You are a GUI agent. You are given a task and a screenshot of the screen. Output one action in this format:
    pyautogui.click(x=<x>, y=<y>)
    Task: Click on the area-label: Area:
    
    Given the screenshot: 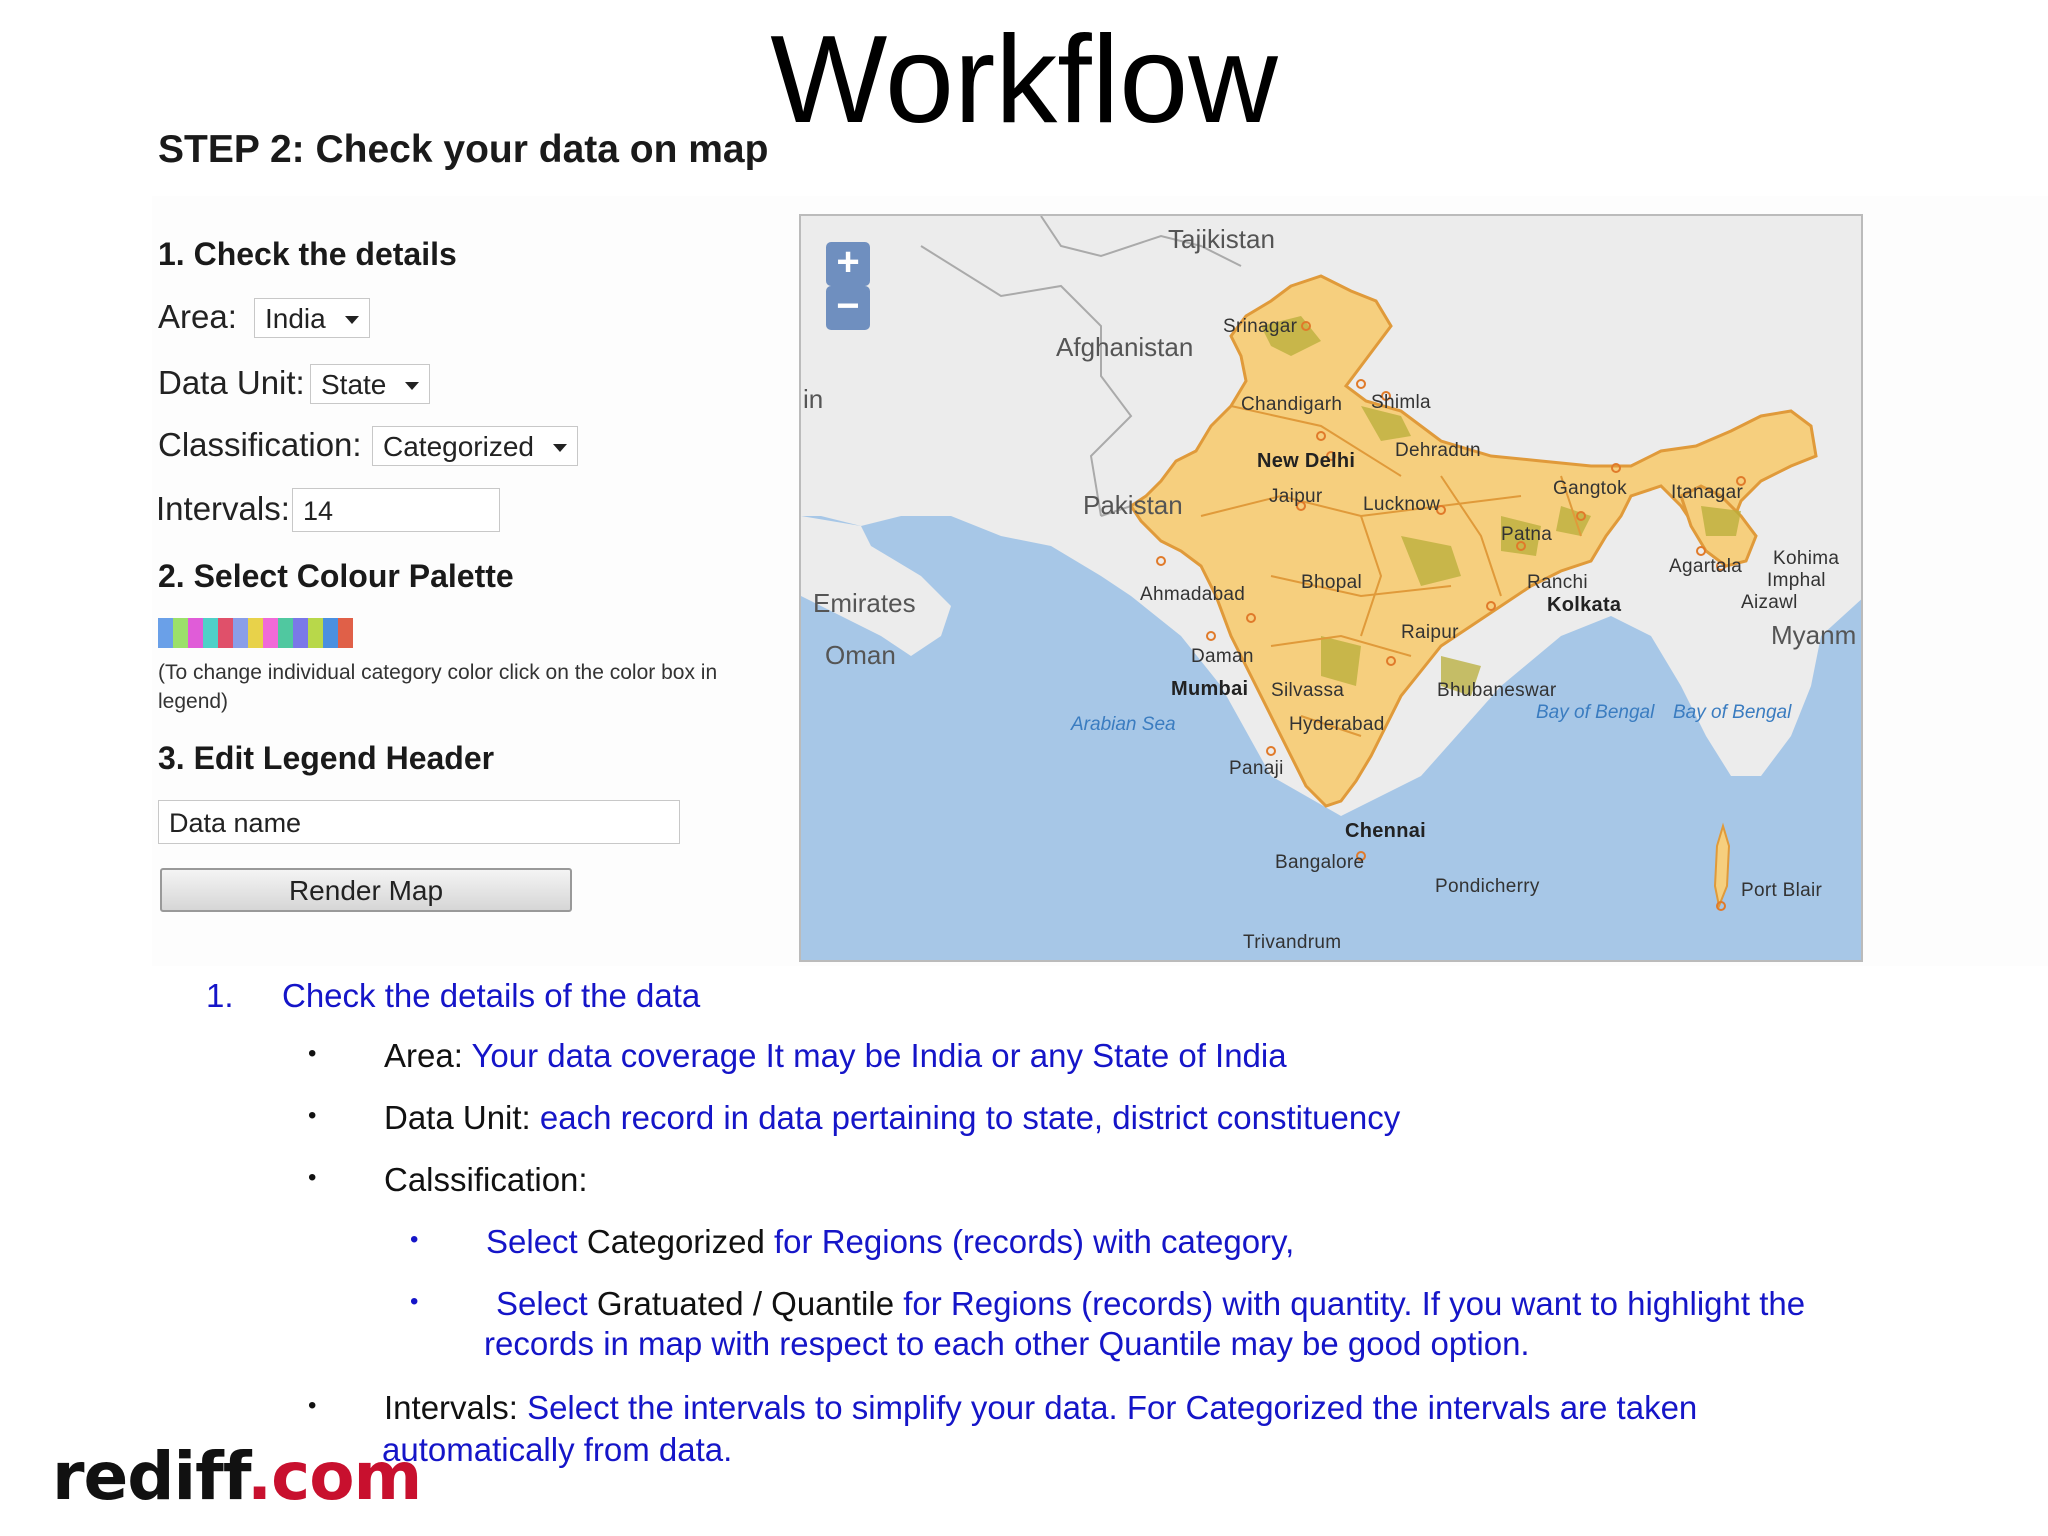 What is the action you would take?
    pyautogui.click(x=197, y=316)
    